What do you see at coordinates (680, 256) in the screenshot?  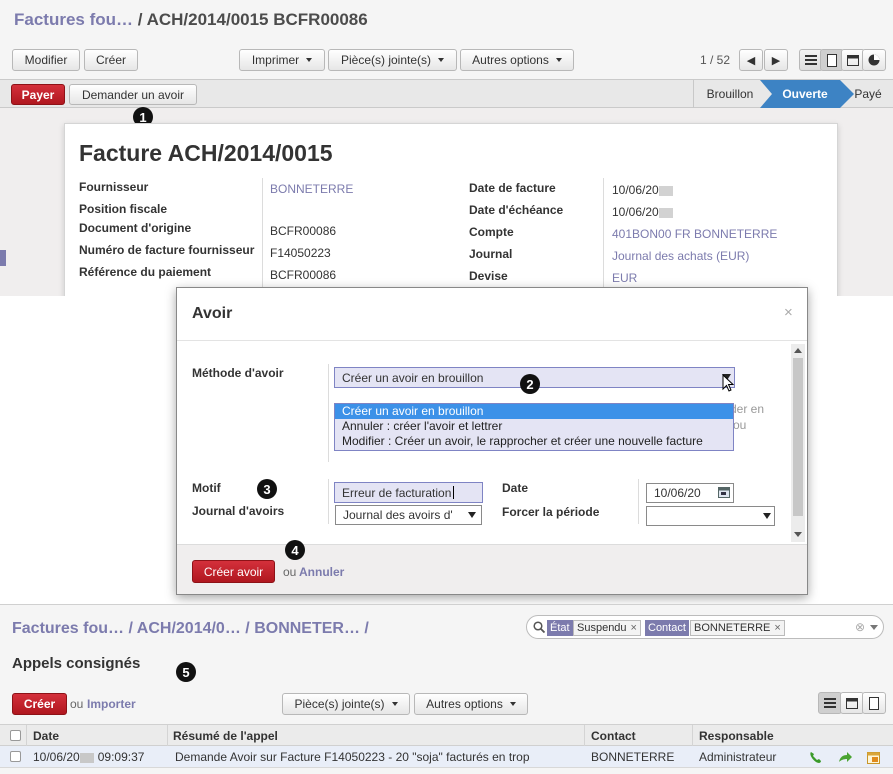 I see `field-value-journal: Journal des achats (EUR)` at bounding box center [680, 256].